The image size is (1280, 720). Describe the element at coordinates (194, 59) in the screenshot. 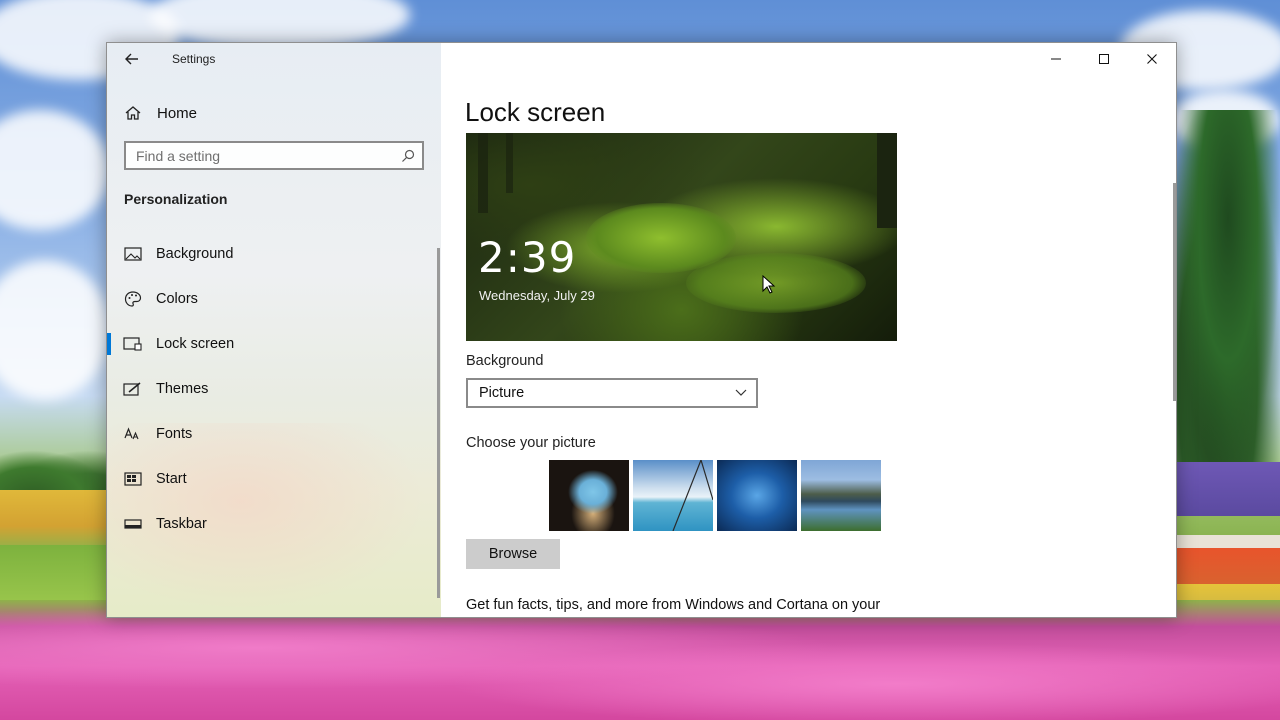

I see `app-title: Settings` at that location.